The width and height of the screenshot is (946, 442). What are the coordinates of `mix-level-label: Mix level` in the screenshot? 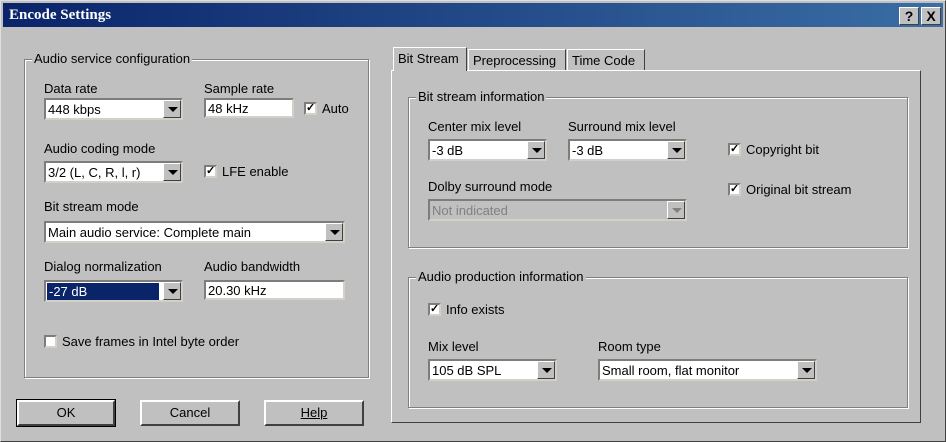 It's located at (453, 346).